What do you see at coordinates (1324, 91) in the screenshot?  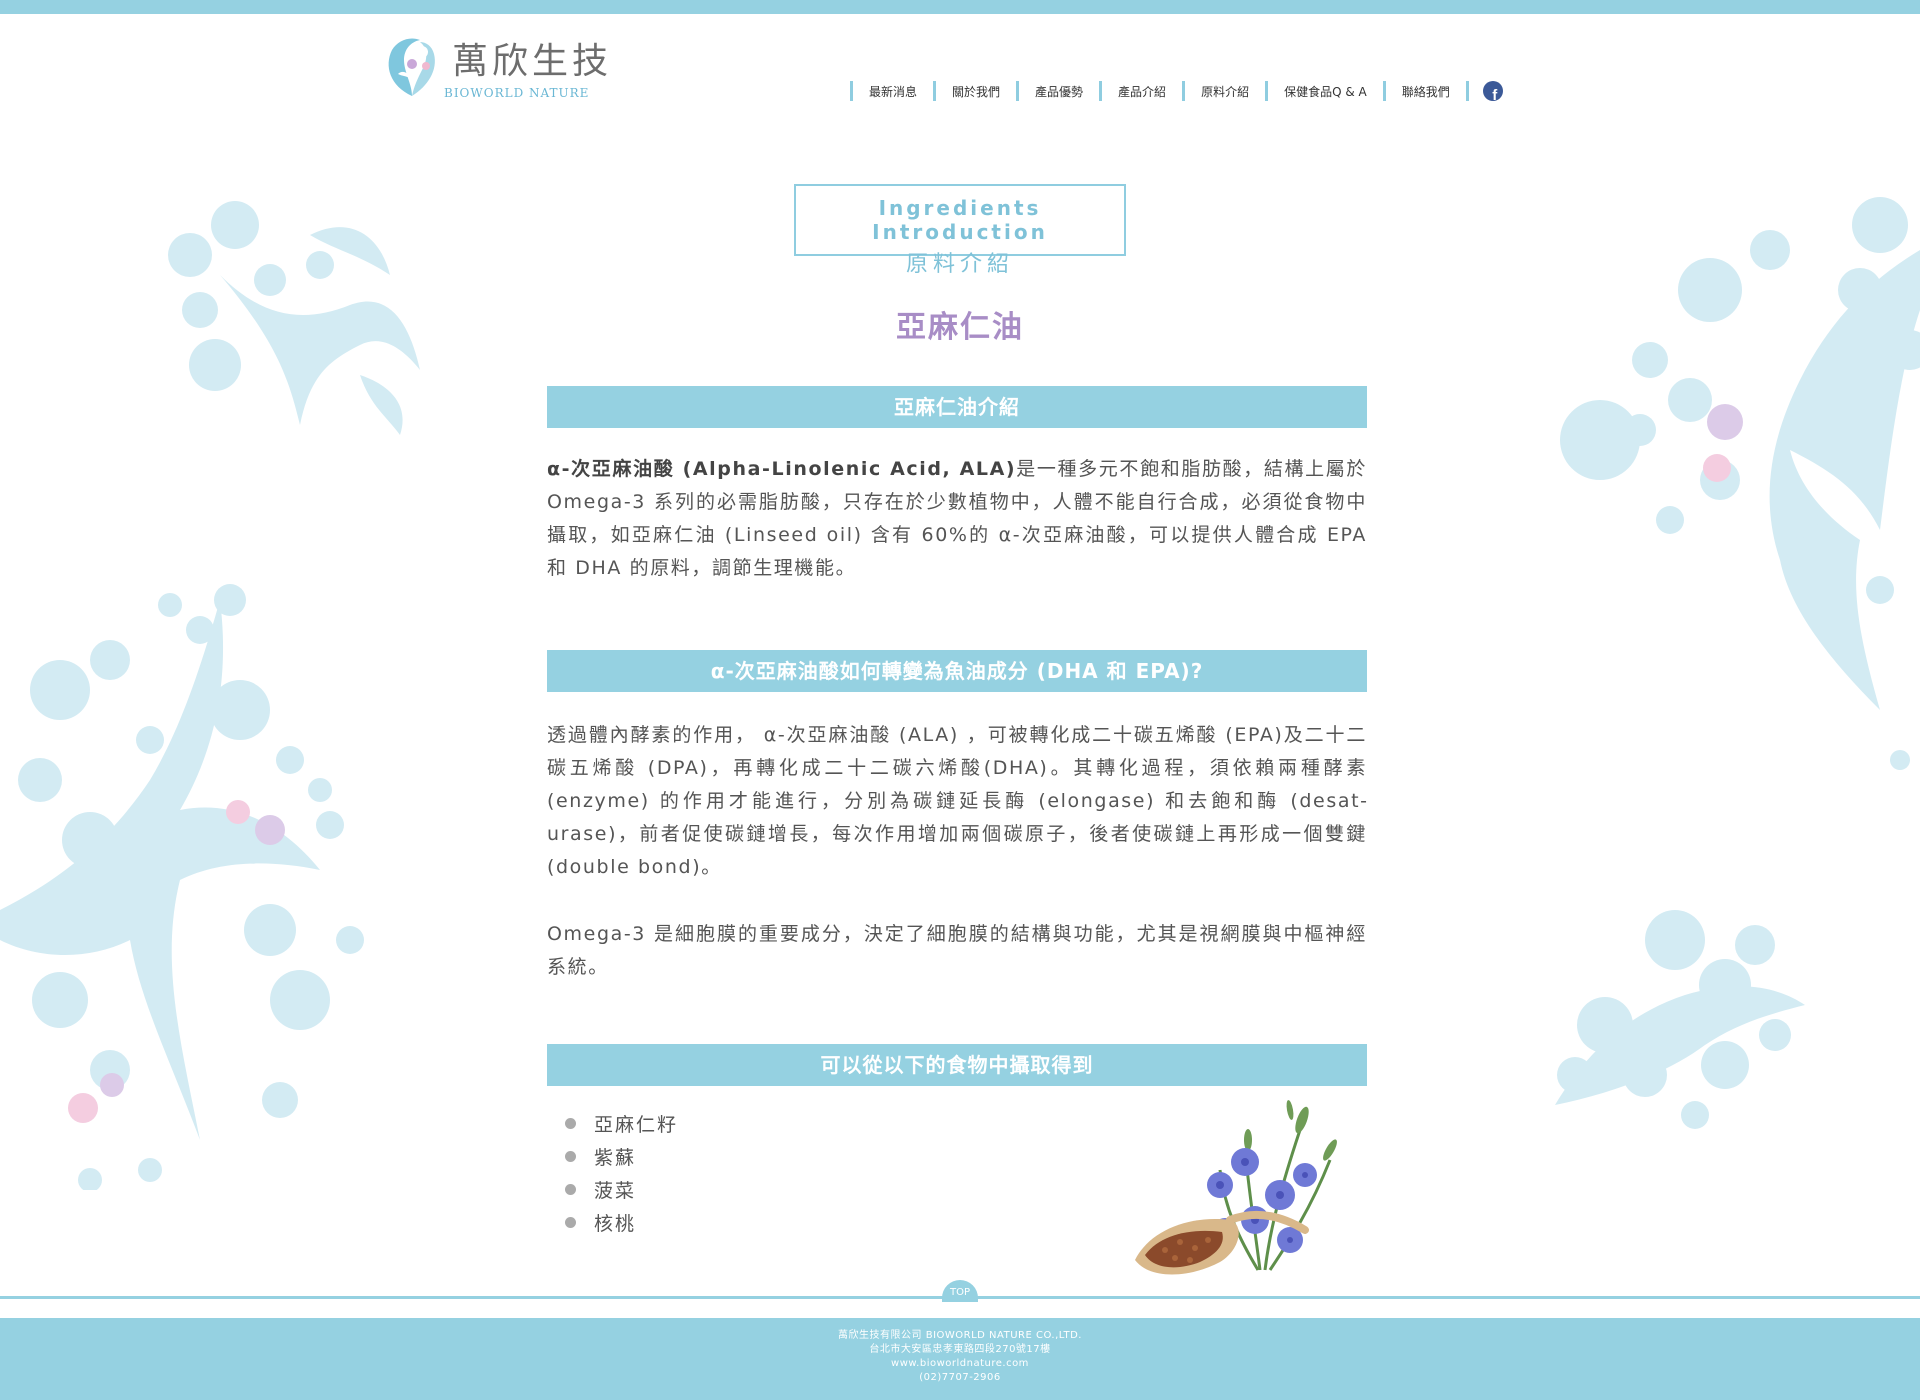 I see `nav-item-qa: 保健食品Q & A` at bounding box center [1324, 91].